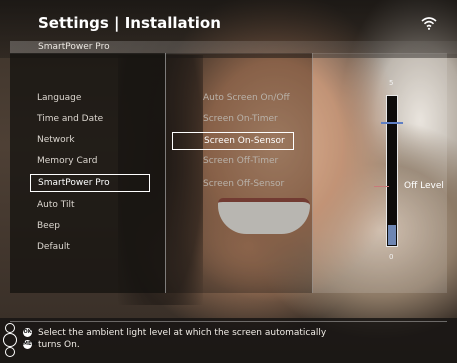  Describe the element at coordinates (90, 98) in the screenshot. I see `menu-item-language: Language` at that location.